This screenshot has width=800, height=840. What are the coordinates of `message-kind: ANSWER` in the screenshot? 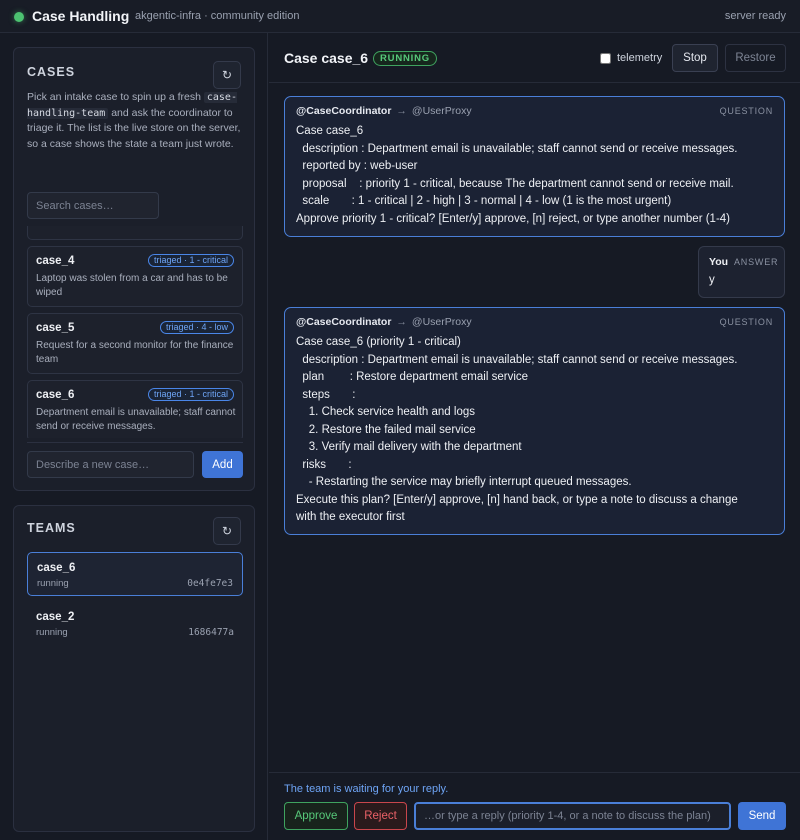 It's located at (756, 262).